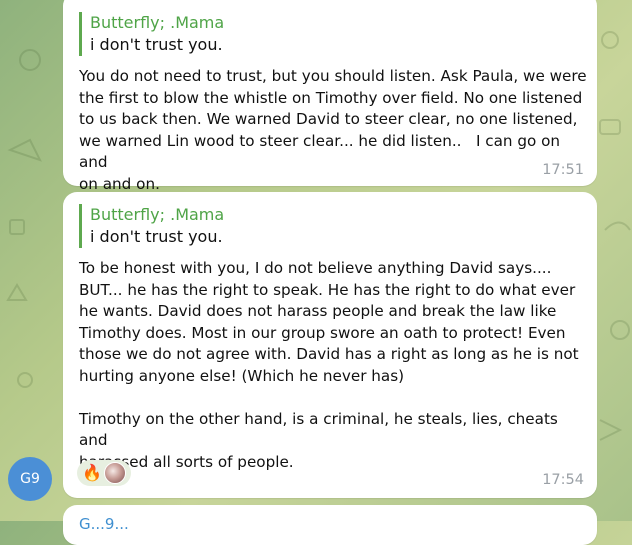  What do you see at coordinates (563, 170) in the screenshot?
I see `message-time: 17:51` at bounding box center [563, 170].